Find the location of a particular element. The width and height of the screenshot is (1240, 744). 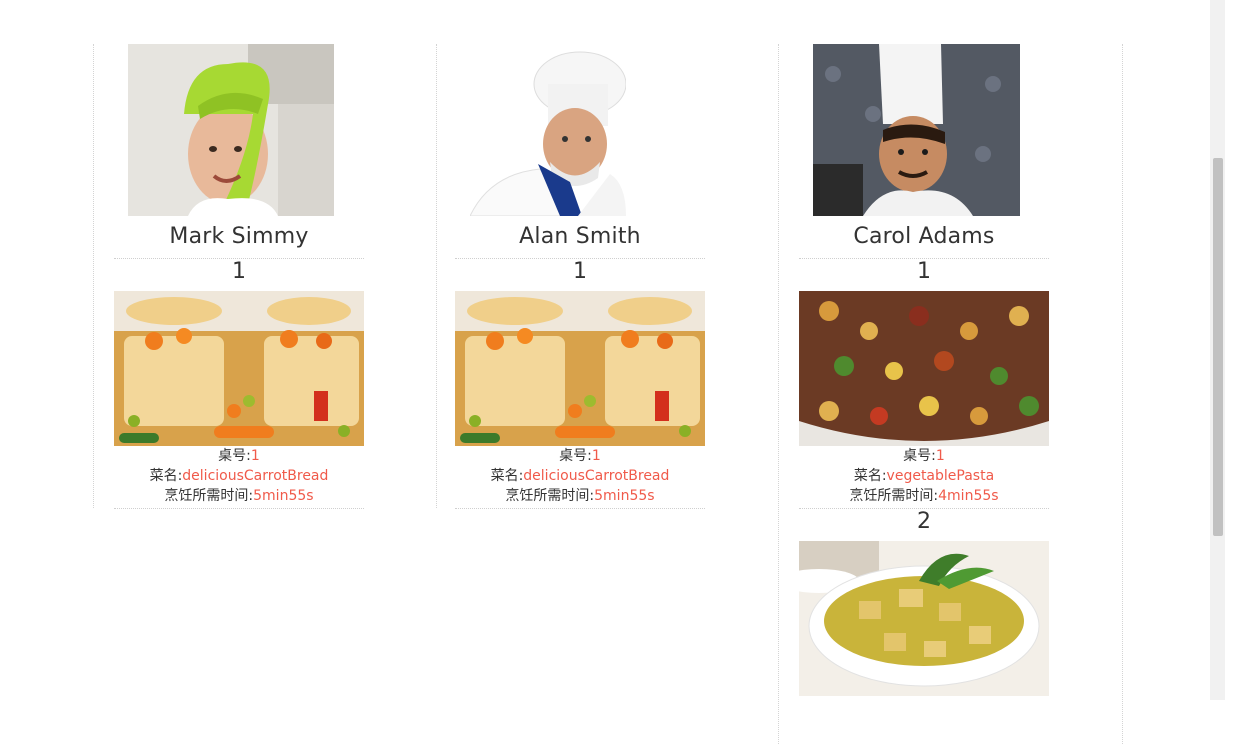

dish-line: 菜名:vegetablePasta is located at coordinates (924, 476).